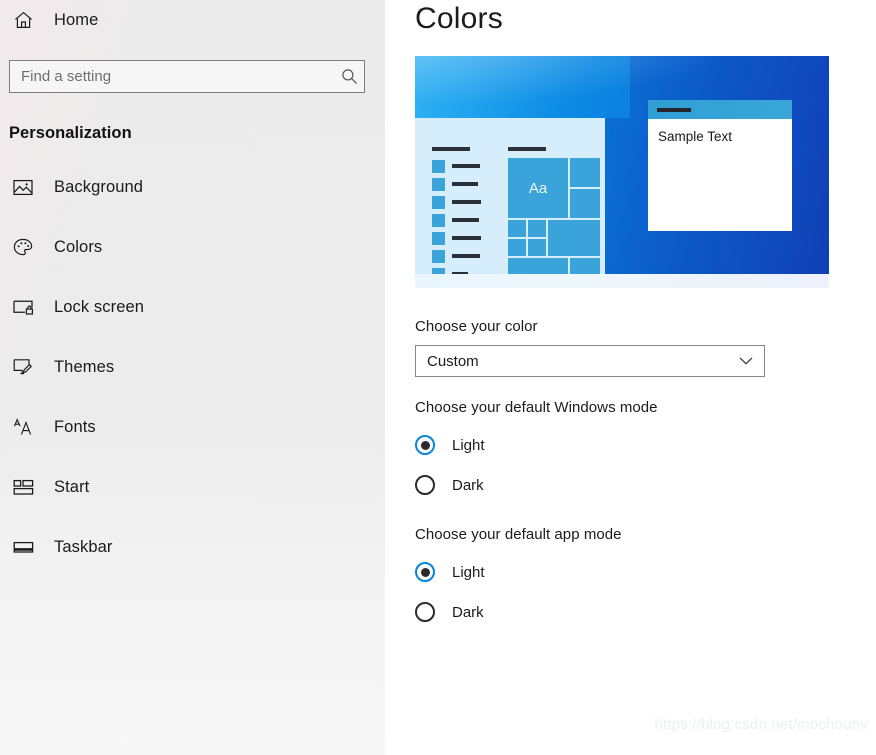  I want to click on fonts-aa-icon, so click(23, 427).